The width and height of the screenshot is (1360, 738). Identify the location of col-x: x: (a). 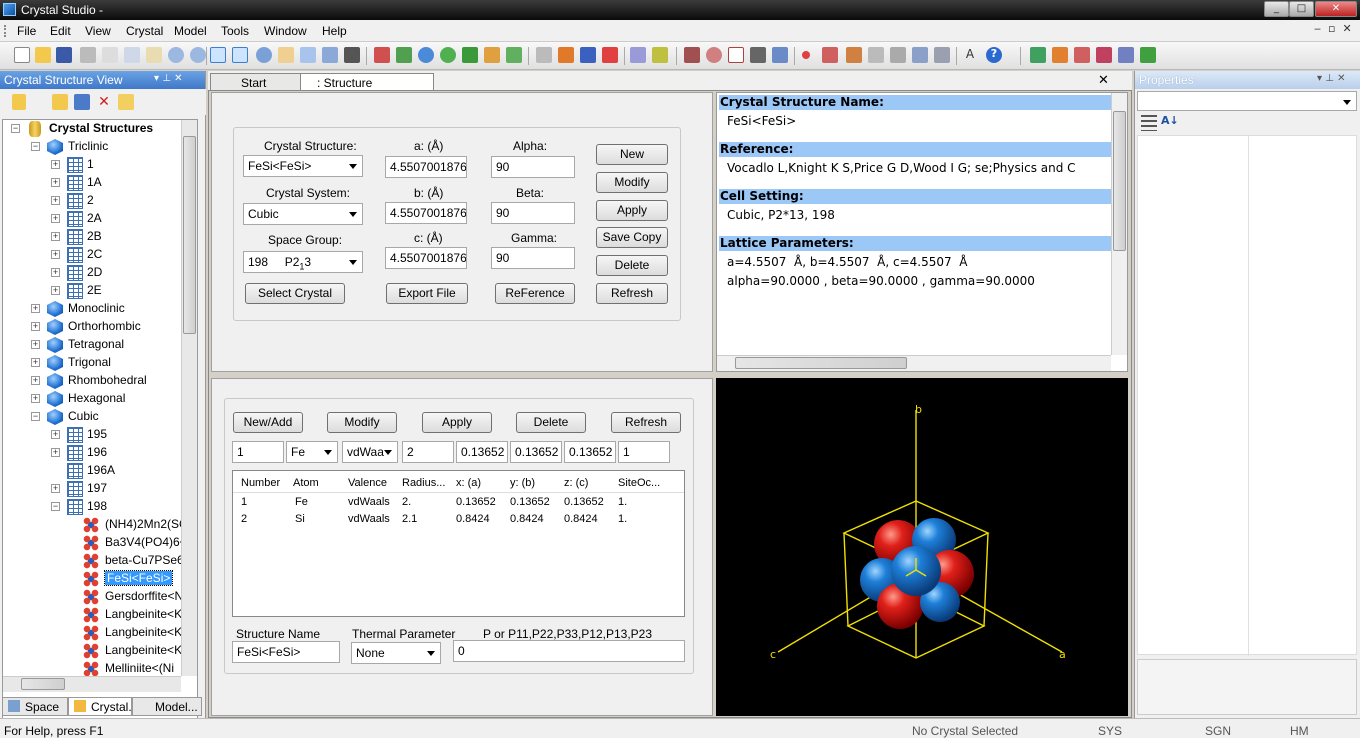
(468, 483).